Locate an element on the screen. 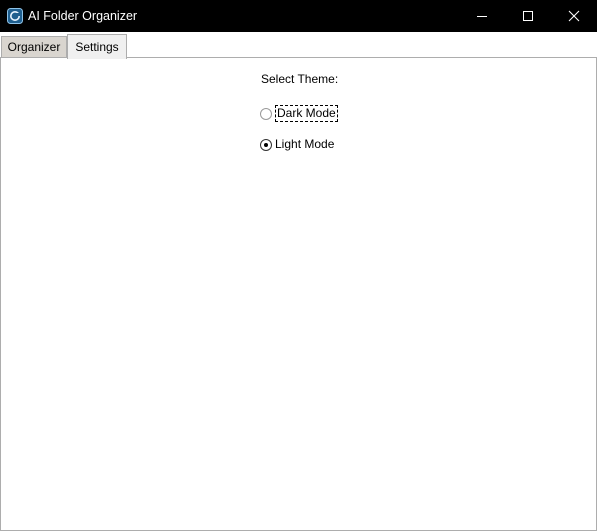 The image size is (597, 531). radio-dot is located at coordinates (266, 145).